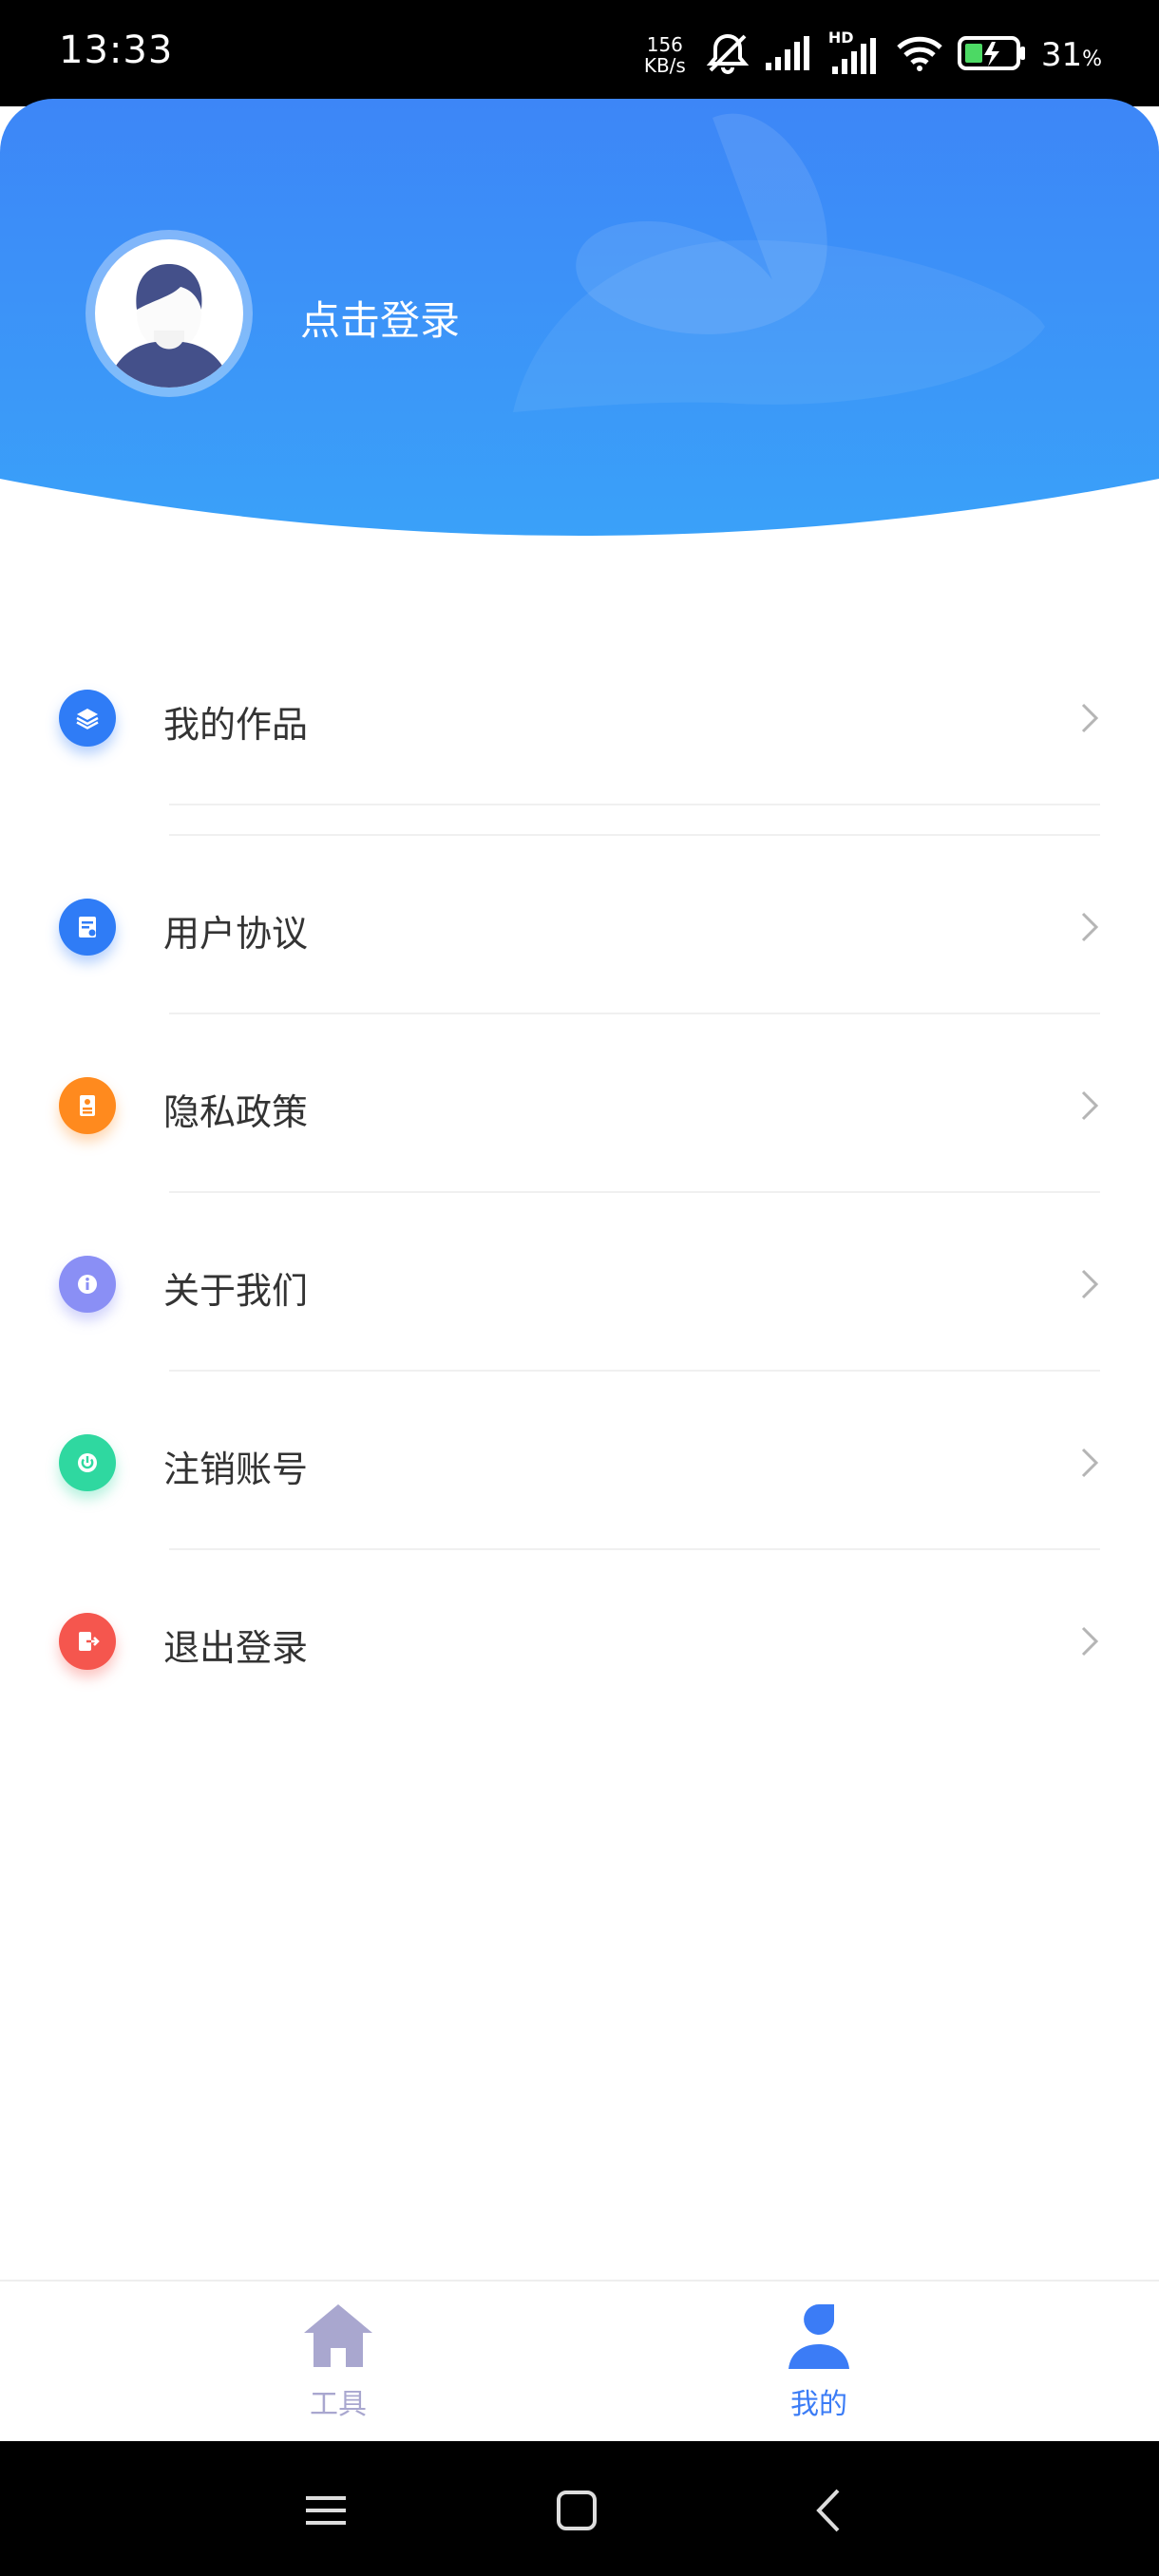 This screenshot has height=2576, width=1159. I want to click on tab-tools: 工具, so click(338, 2367).